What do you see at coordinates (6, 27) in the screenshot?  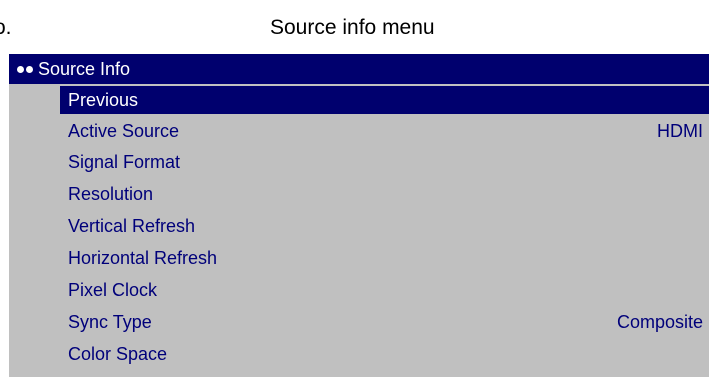 I see `caption-prefix: o.` at bounding box center [6, 27].